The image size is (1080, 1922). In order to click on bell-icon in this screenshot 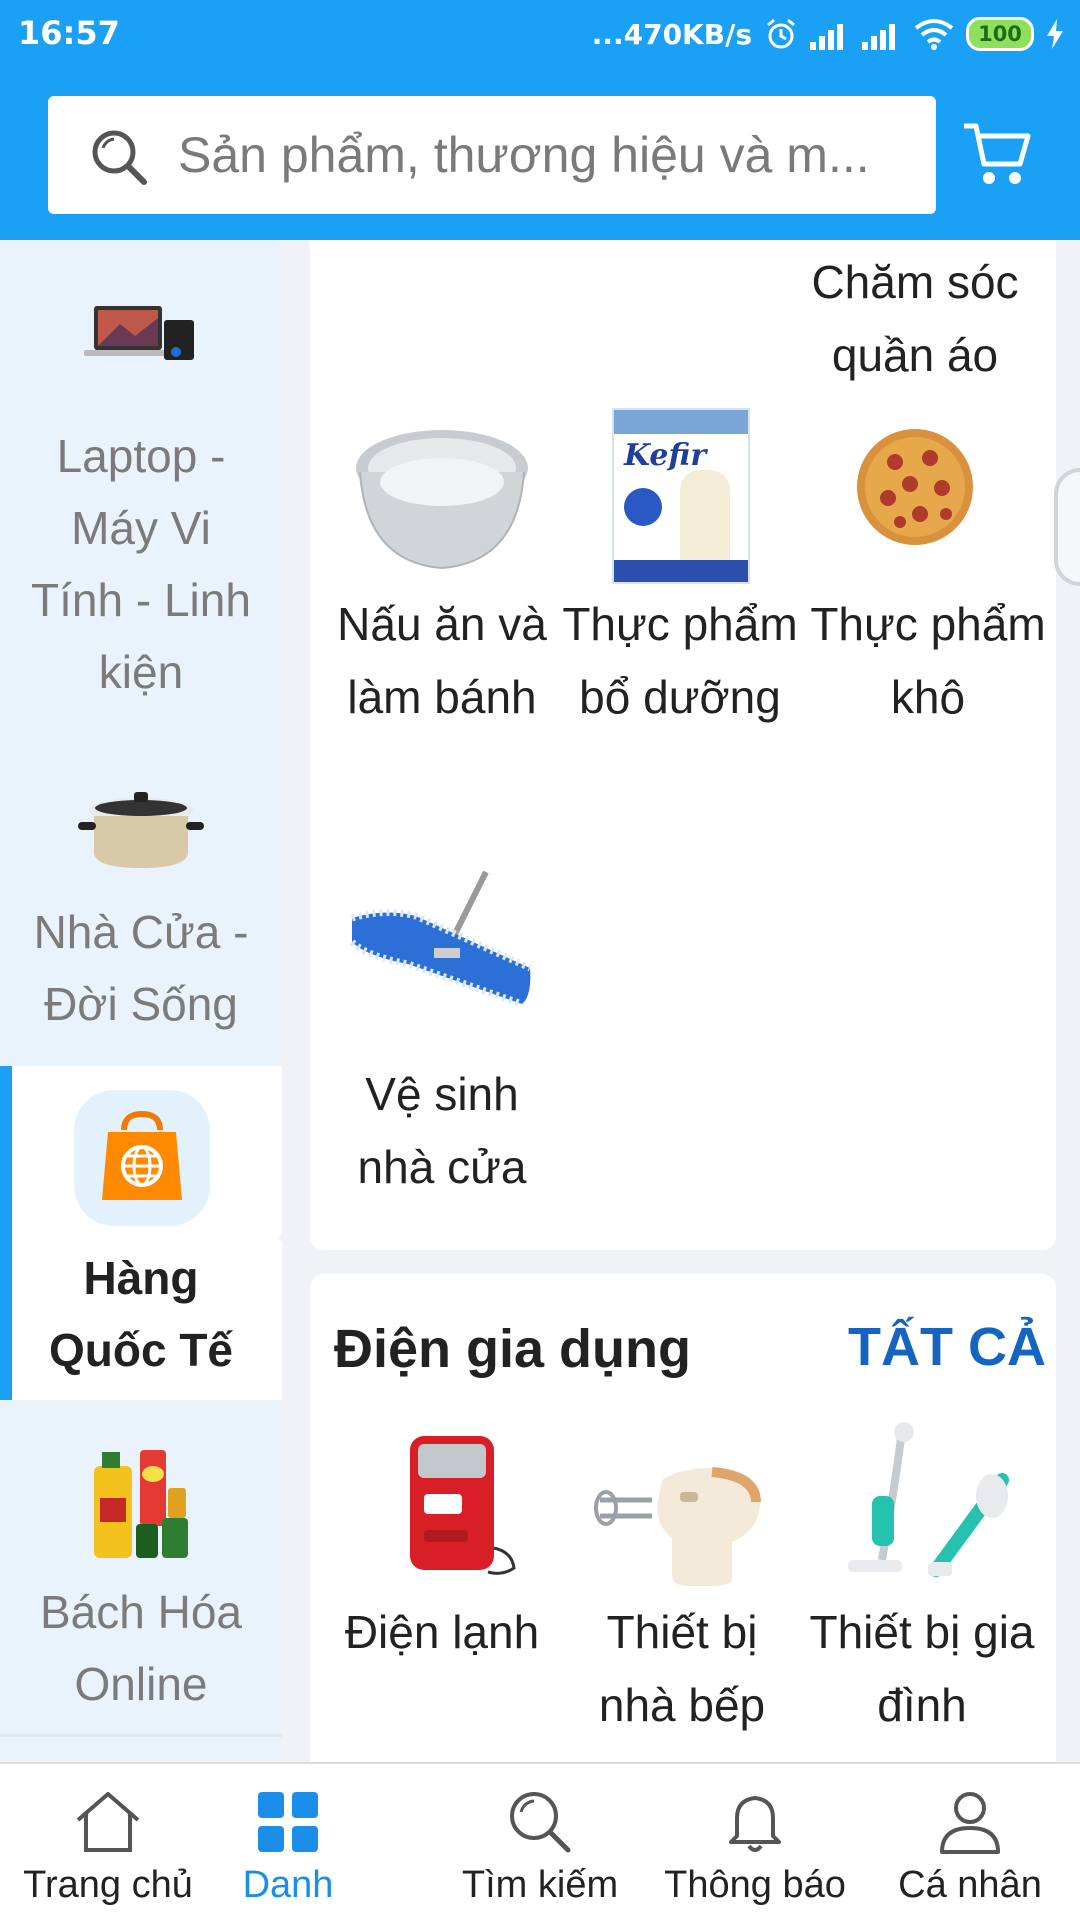, I will do `click(755, 1824)`.